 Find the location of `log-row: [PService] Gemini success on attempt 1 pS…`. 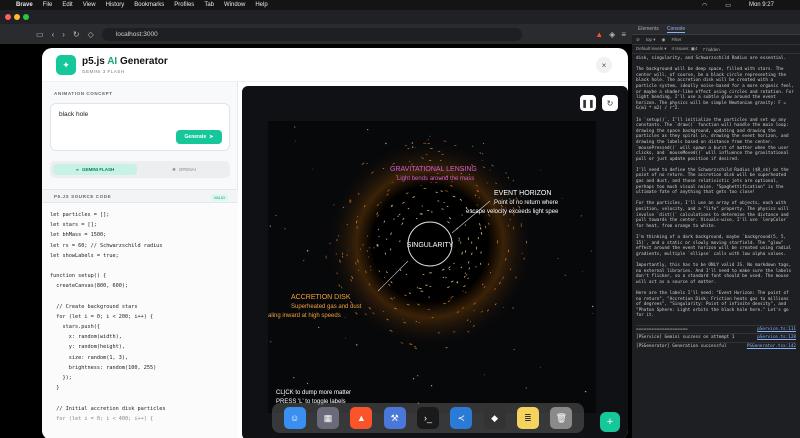

log-row: [PService] Gemini success on attempt 1 pS… is located at coordinates (716, 337).